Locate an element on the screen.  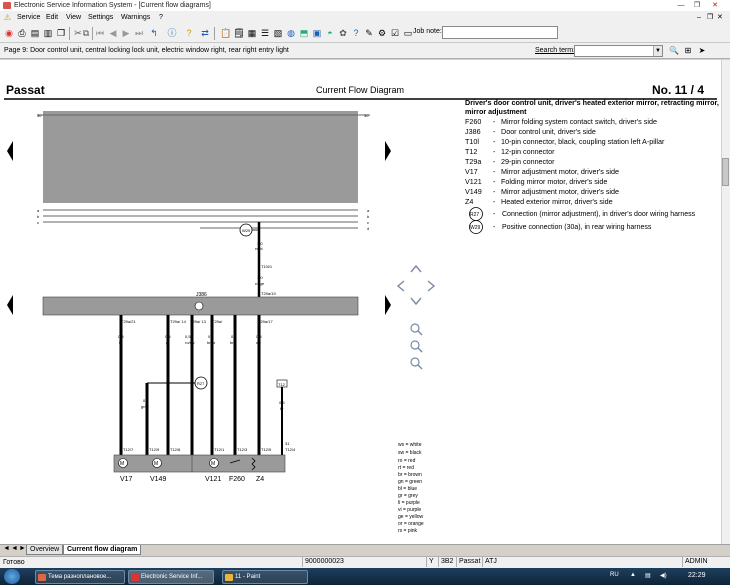
swap-icon: ⇄ is located at coordinates (205, 33).